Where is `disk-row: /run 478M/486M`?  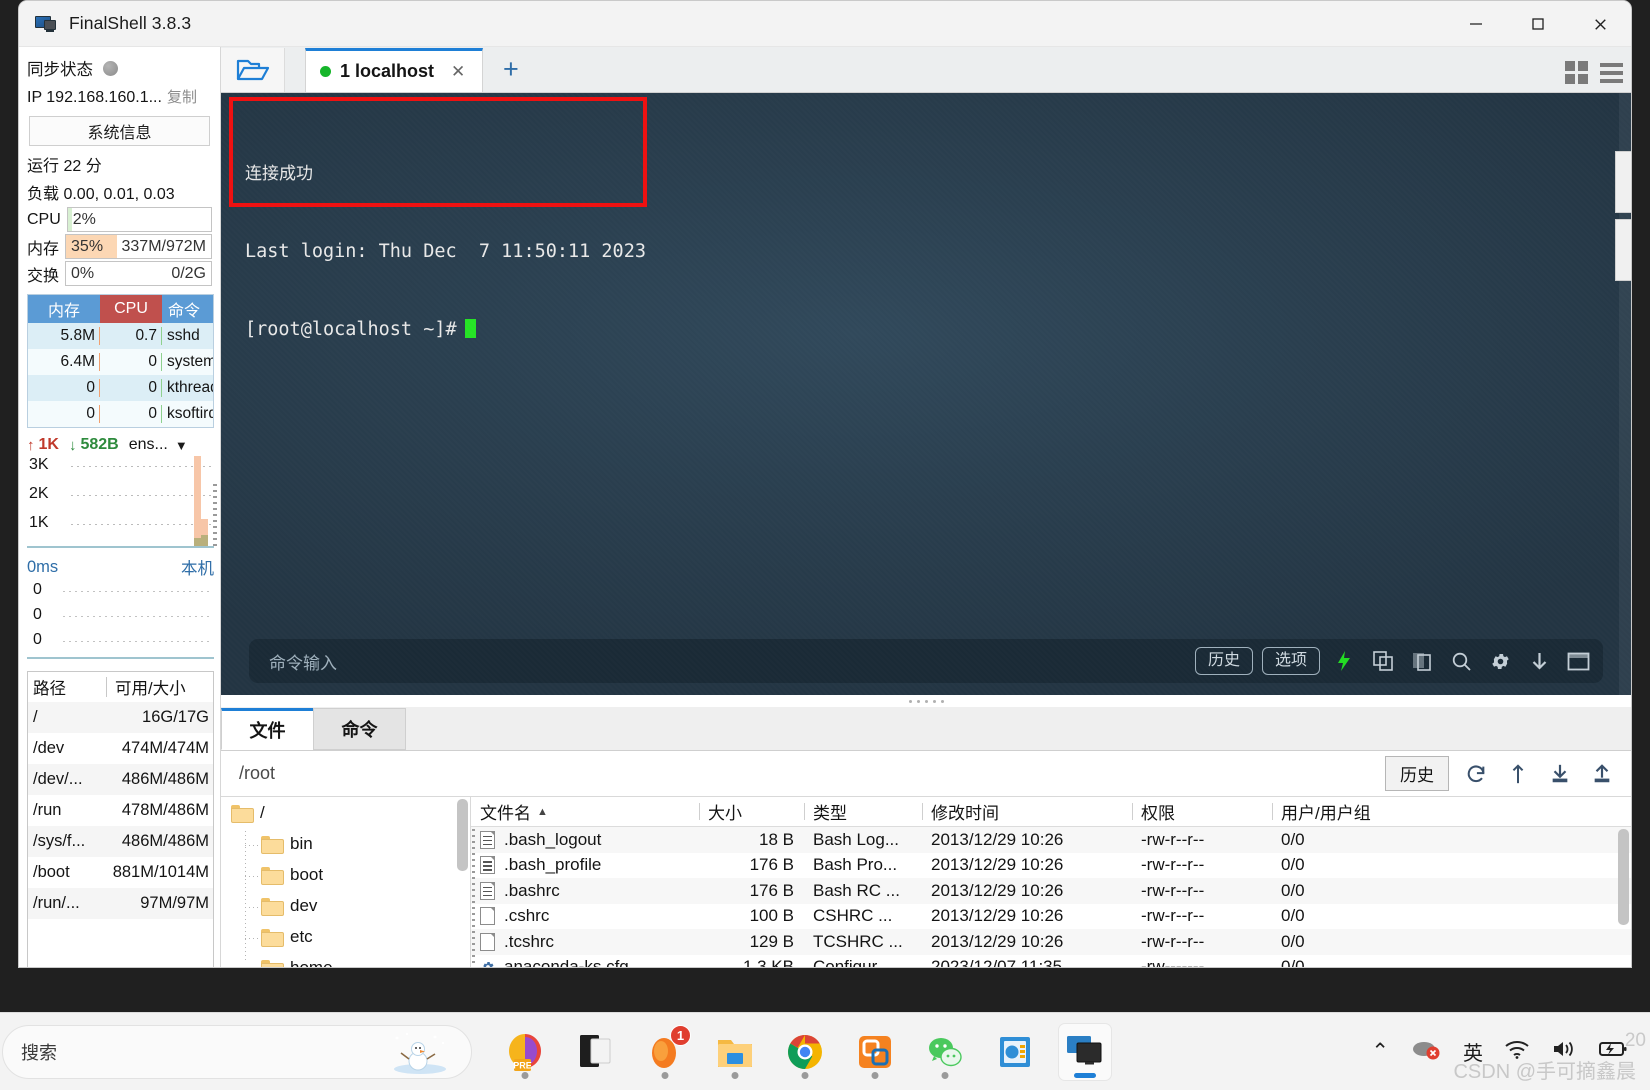
disk-row: /run 478M/486M is located at coordinates (120, 810).